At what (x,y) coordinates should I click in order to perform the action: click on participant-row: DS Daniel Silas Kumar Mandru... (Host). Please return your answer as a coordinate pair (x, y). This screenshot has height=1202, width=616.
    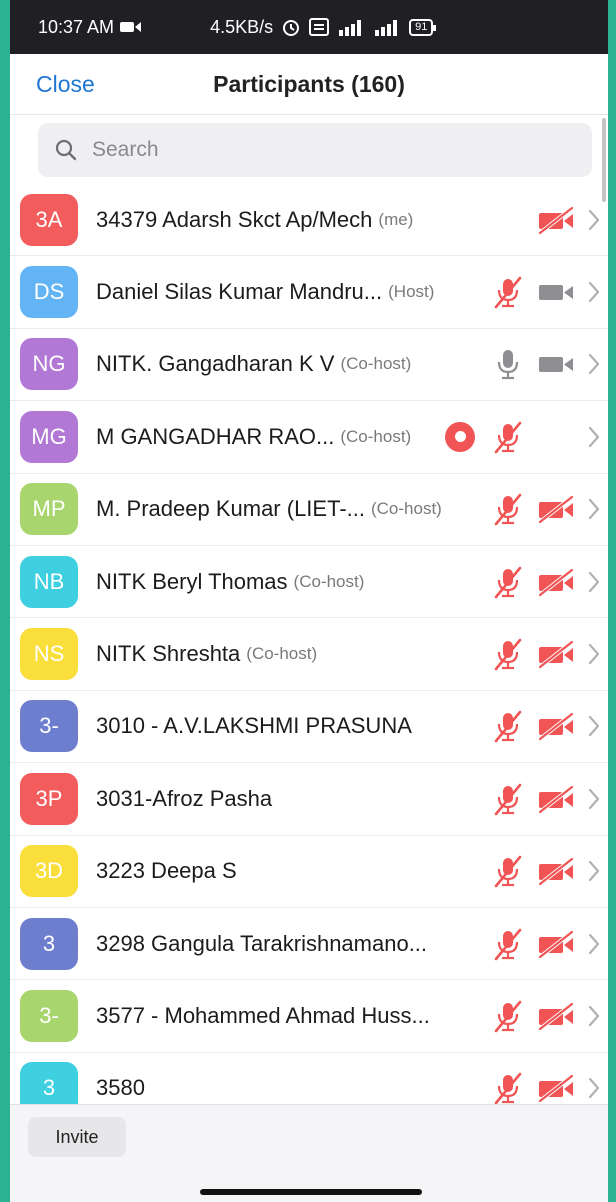
    Looking at the image, I should click on (309, 292).